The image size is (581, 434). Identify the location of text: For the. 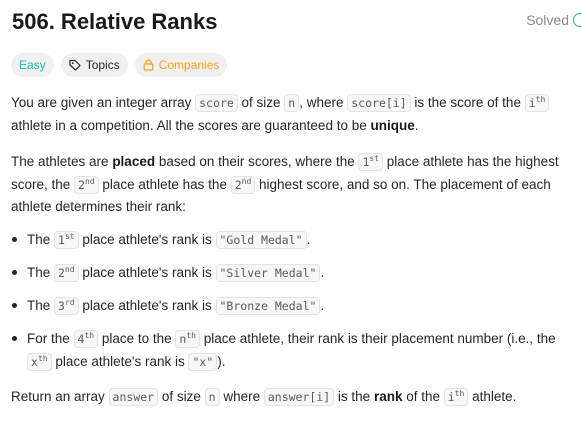
(50, 338).